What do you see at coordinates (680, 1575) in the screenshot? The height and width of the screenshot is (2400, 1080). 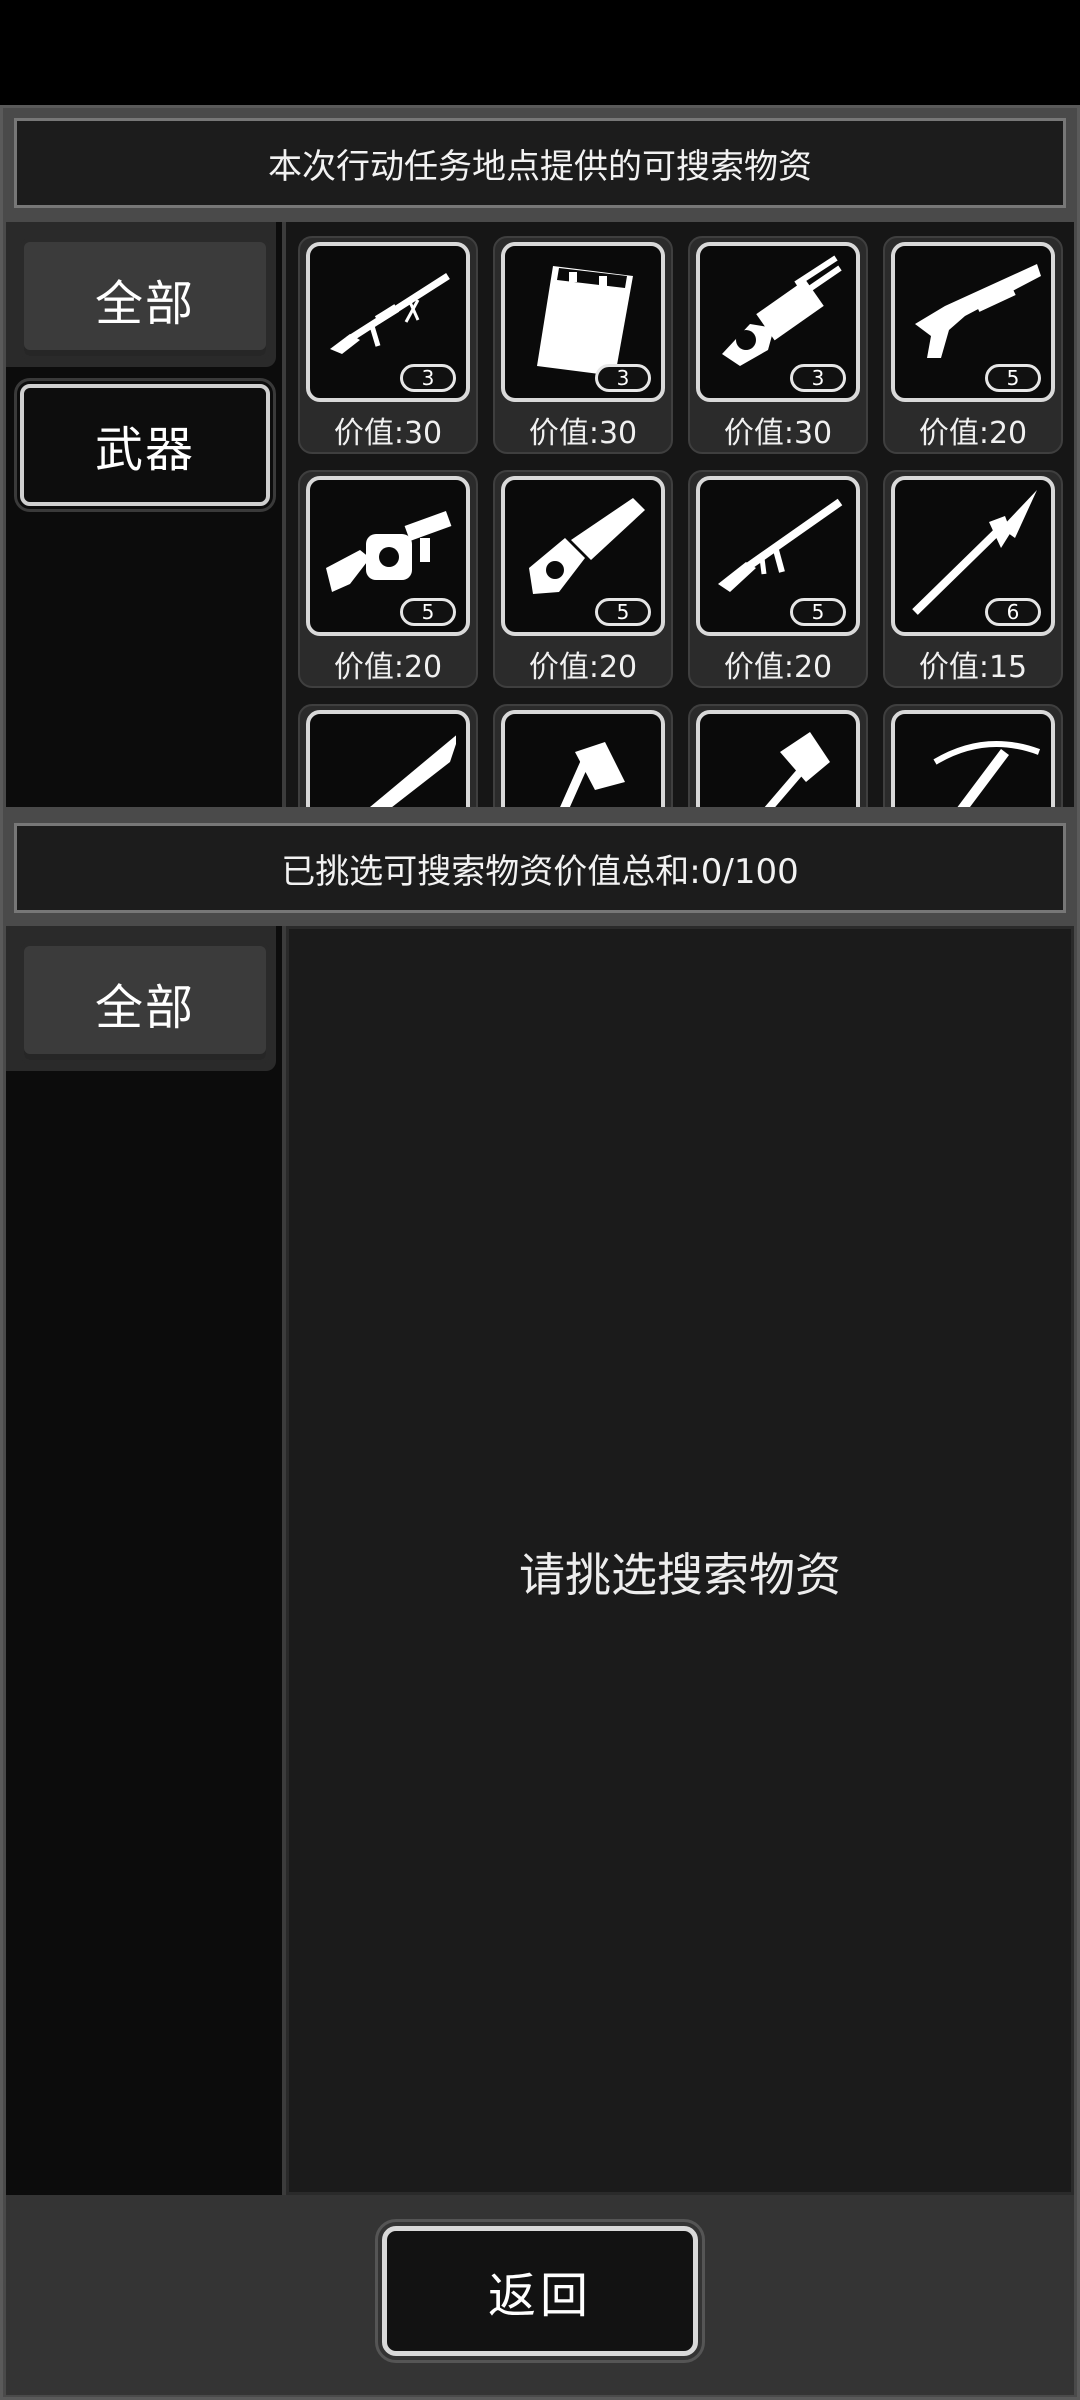 I see `empty-selection-message: 请挑选搜索物资` at bounding box center [680, 1575].